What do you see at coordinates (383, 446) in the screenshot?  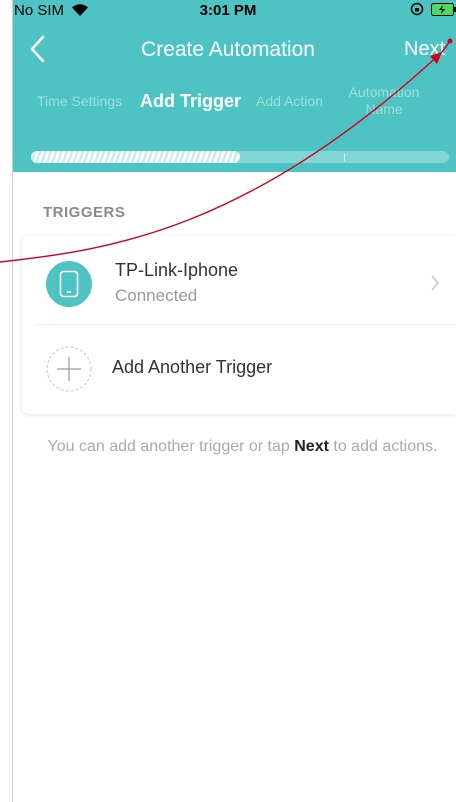 I see `hint-text-after: to add actions.` at bounding box center [383, 446].